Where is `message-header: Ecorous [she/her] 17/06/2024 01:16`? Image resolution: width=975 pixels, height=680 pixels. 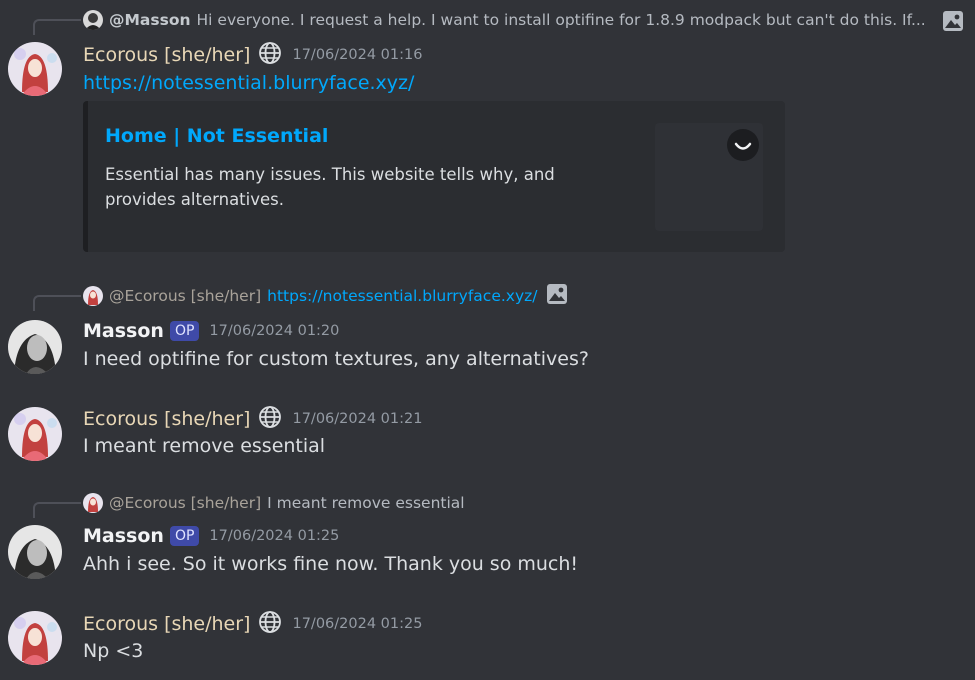
message-header: Ecorous [she/her] 17/06/2024 01:16 is located at coordinates (252, 55).